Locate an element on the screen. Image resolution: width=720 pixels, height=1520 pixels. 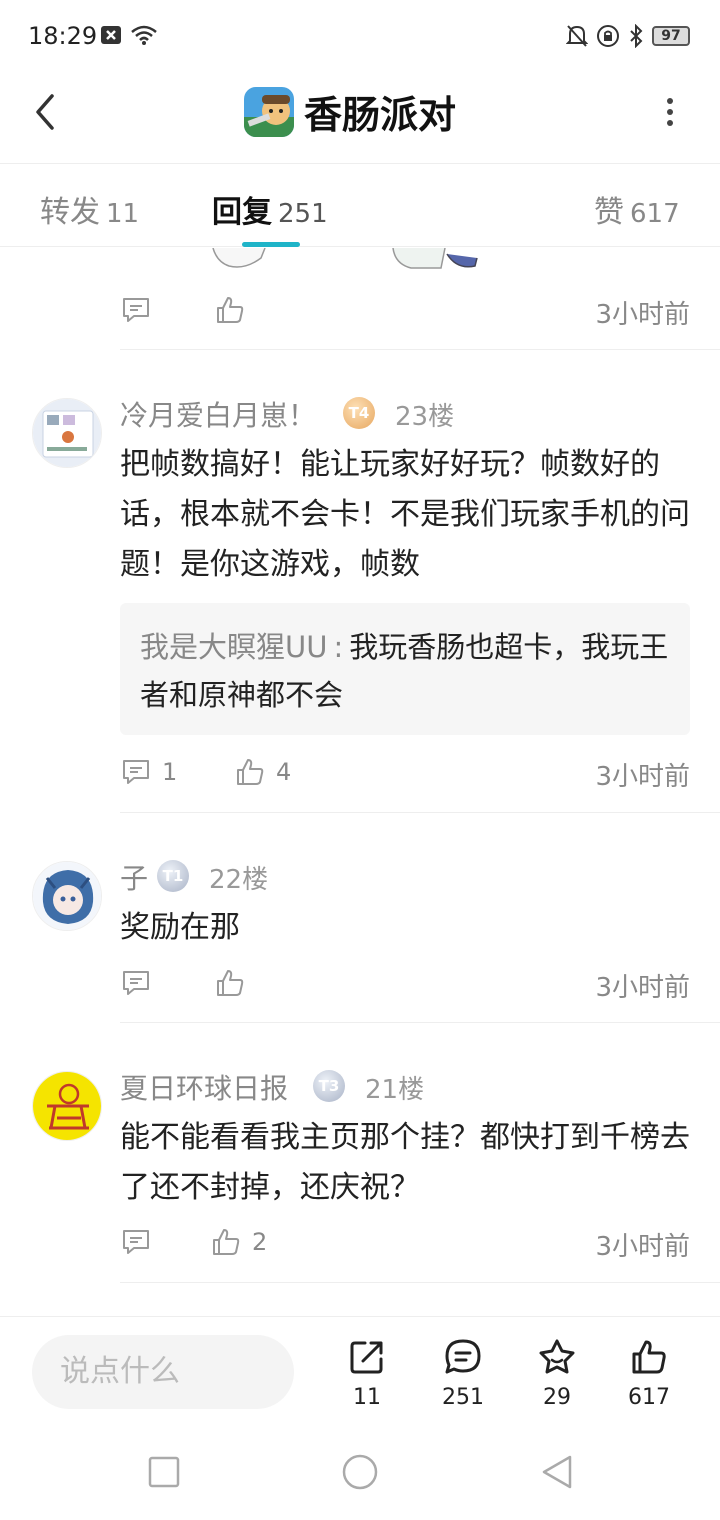
game-icon is located at coordinates (269, 111).